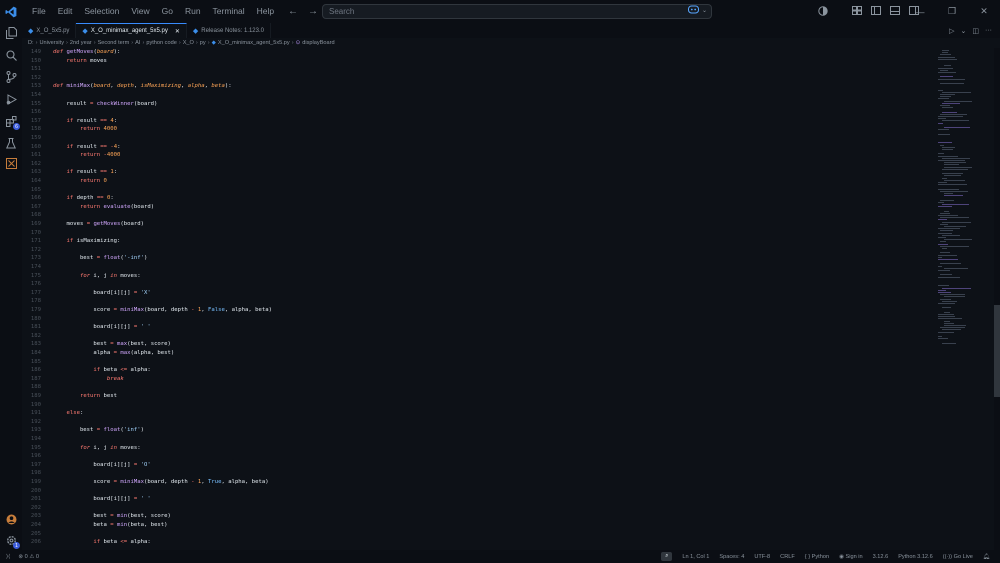  What do you see at coordinates (472, 164) in the screenshot?
I see `code-line: 162` at bounding box center [472, 164].